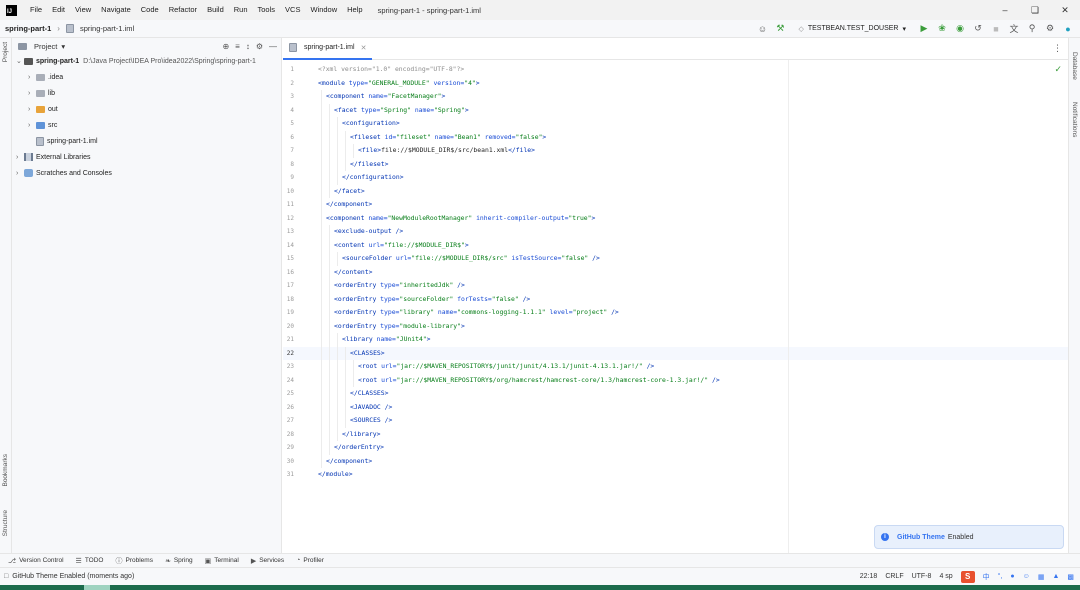  I want to click on menu-window: Window, so click(323, 10).